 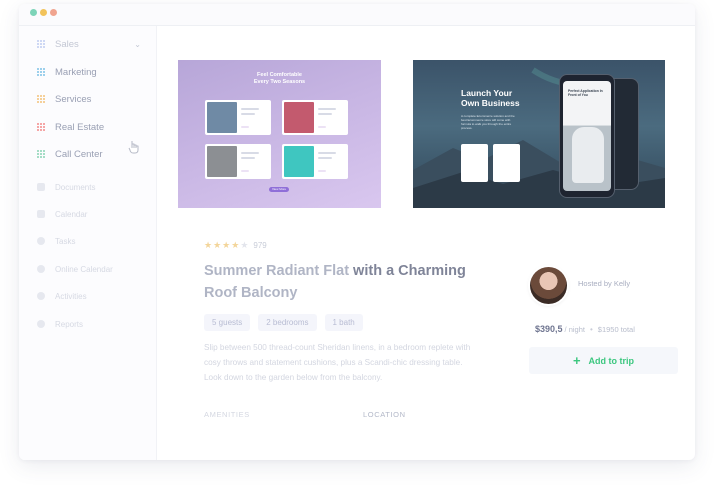 I want to click on phone-mockup: Perfect Application In Front of You, so click(x=587, y=136).